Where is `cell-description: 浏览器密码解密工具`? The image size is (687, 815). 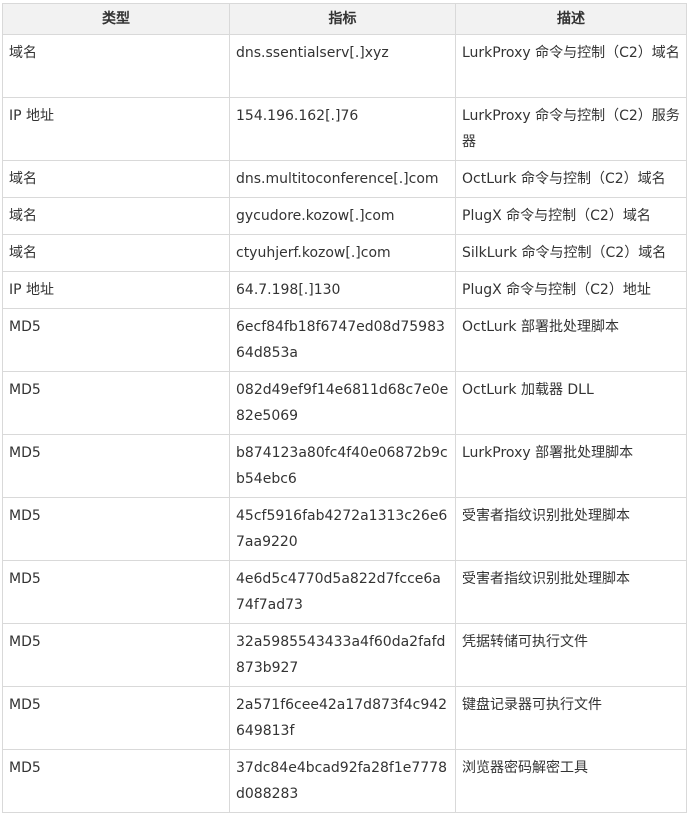 cell-description: 浏览器密码解密工具 is located at coordinates (571, 781).